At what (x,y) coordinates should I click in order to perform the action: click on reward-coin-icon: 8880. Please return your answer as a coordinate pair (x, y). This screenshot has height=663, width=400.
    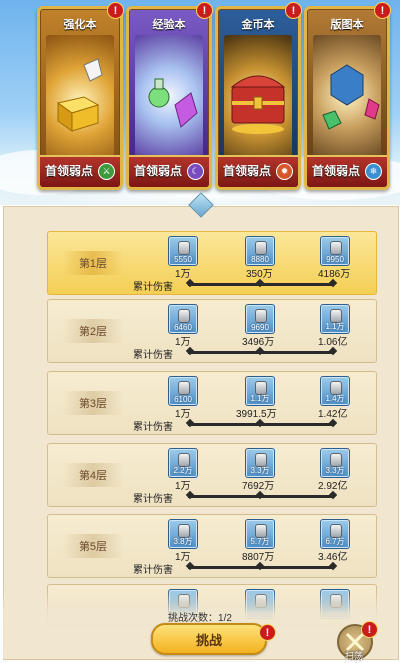
    Looking at the image, I should click on (260, 251).